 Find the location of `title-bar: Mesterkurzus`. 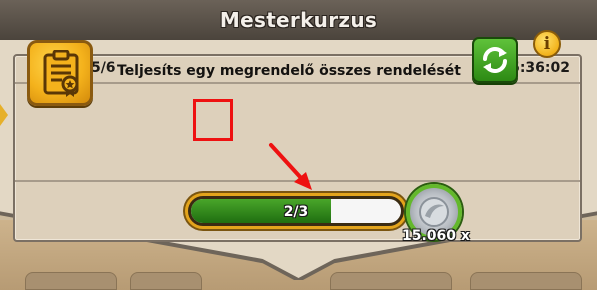

title-bar: Mesterkurzus is located at coordinates (298, 20).